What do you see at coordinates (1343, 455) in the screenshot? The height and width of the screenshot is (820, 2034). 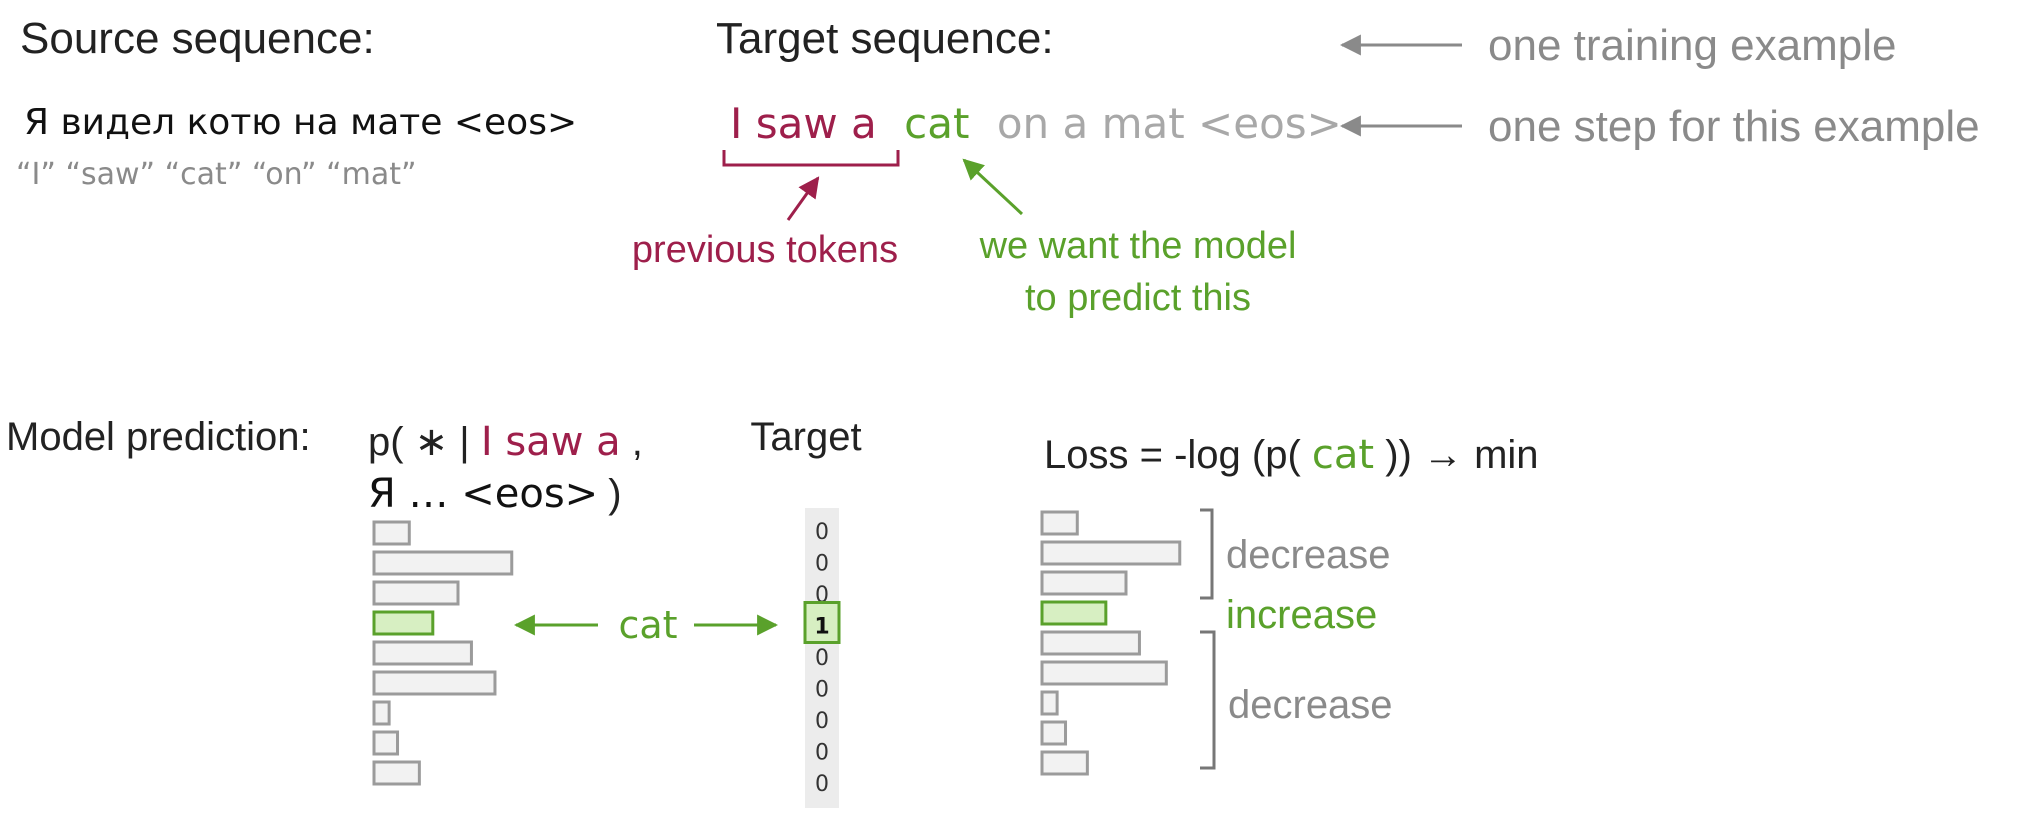 I see `loss-token: cat` at bounding box center [1343, 455].